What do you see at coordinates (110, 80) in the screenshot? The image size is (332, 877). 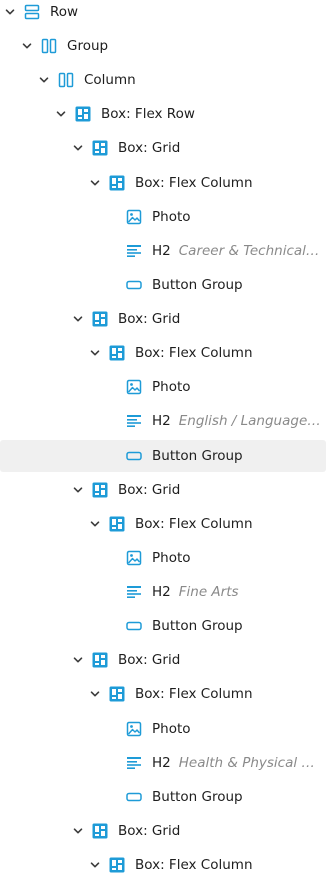 I see `tree-item-label: Column` at bounding box center [110, 80].